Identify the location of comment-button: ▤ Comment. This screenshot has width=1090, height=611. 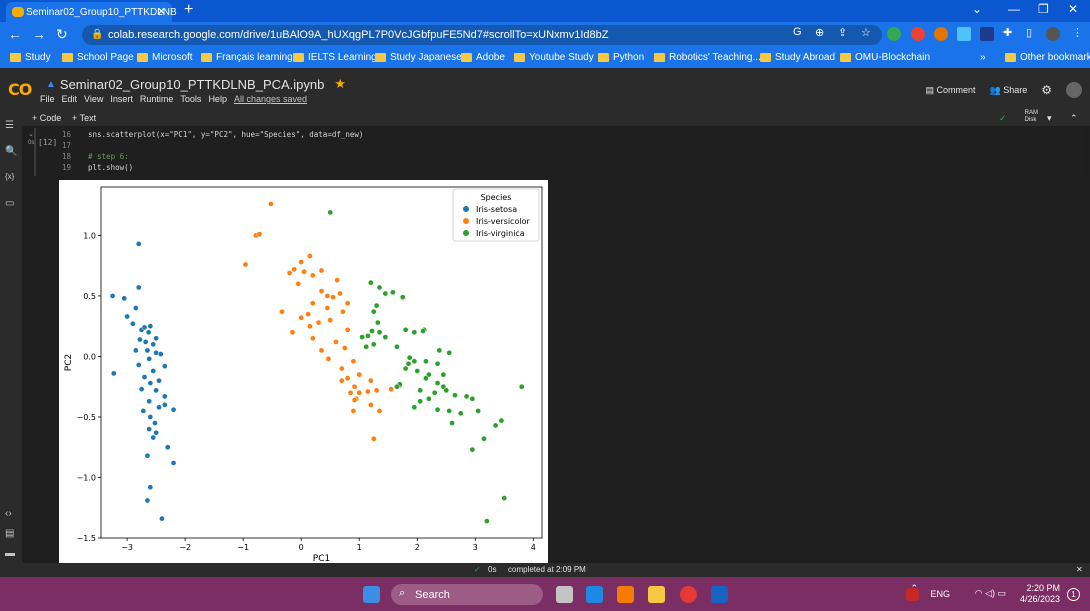
(950, 90).